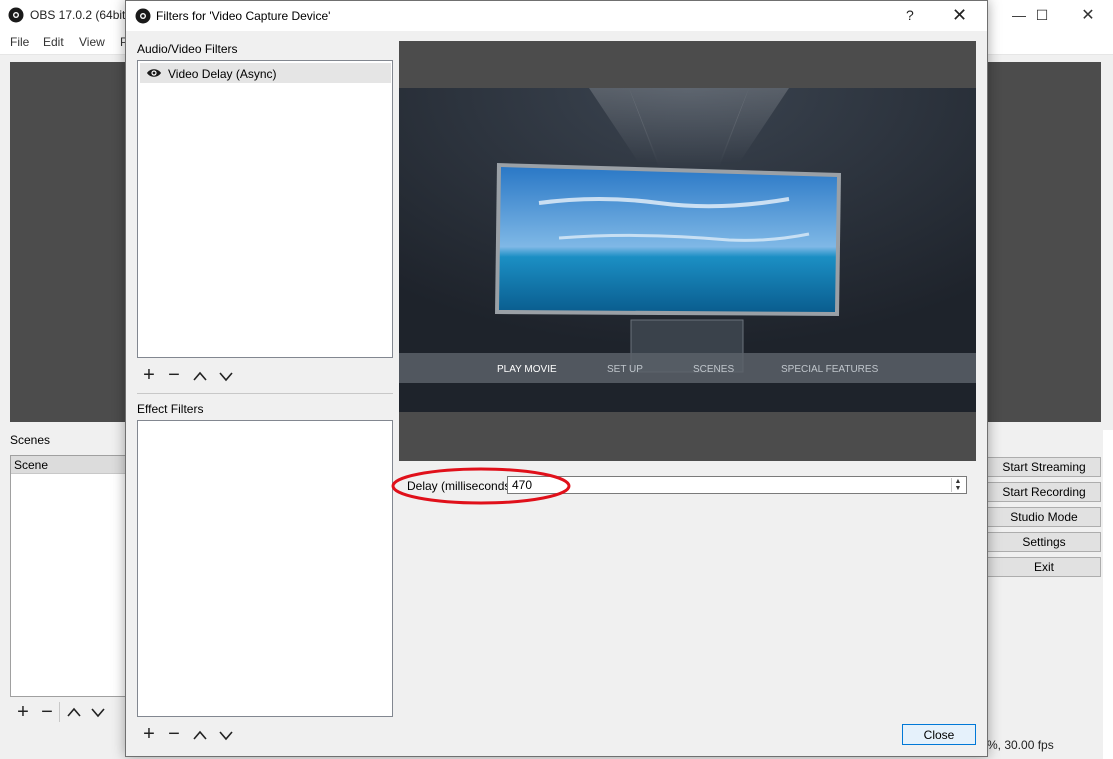 The height and width of the screenshot is (759, 1113). What do you see at coordinates (1044, 567) in the screenshot?
I see `exit-button: Exit` at bounding box center [1044, 567].